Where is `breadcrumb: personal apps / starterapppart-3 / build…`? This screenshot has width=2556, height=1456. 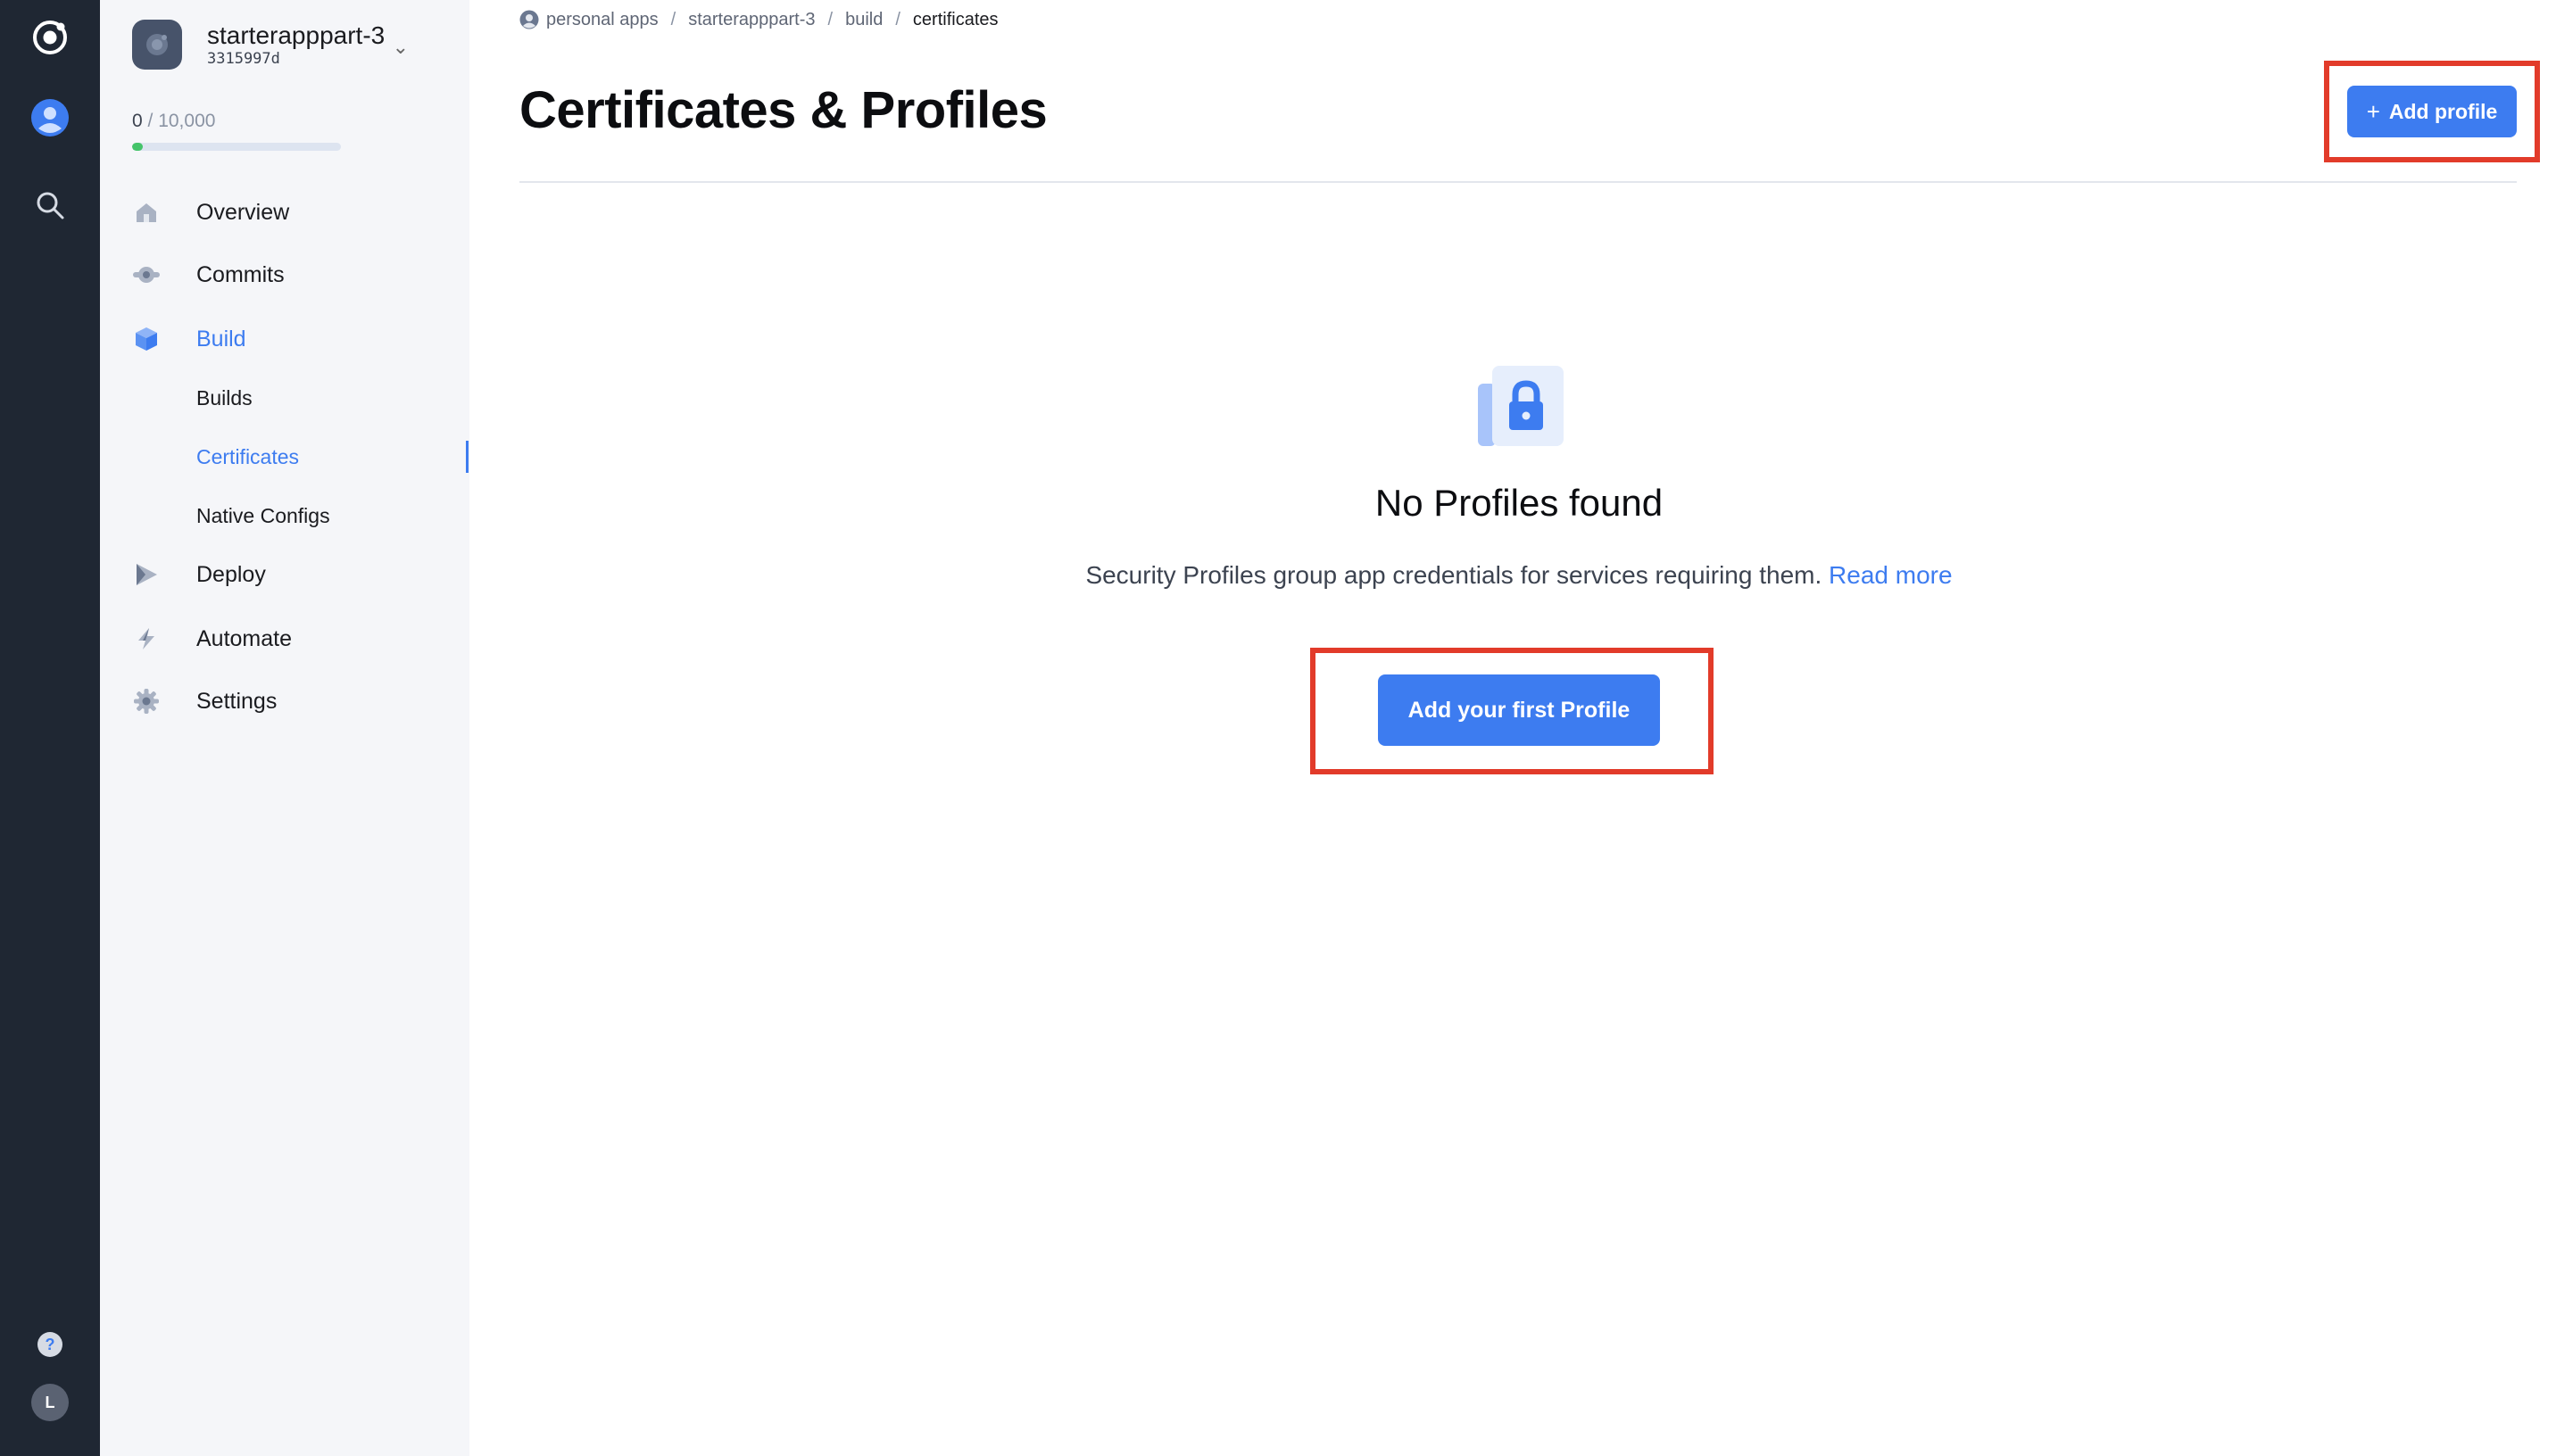
breadcrumb: personal apps / starterapppart-3 / build… is located at coordinates (759, 19).